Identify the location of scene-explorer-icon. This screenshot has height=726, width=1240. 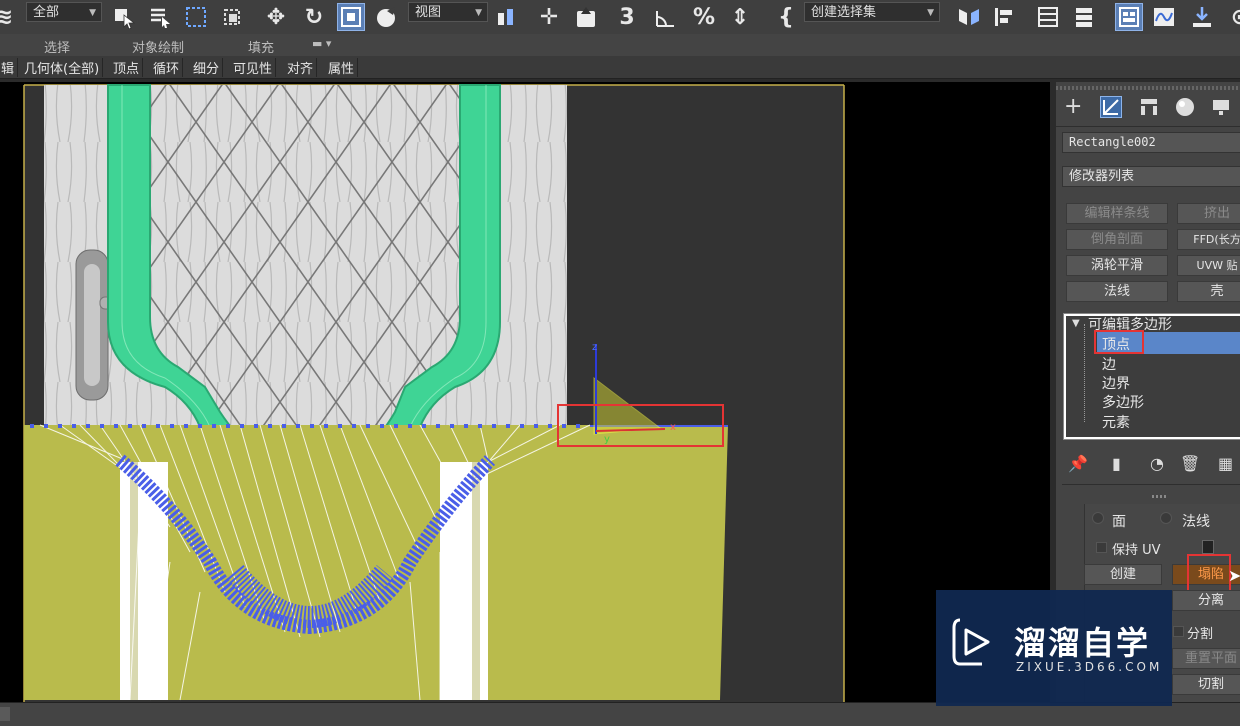
(1048, 17).